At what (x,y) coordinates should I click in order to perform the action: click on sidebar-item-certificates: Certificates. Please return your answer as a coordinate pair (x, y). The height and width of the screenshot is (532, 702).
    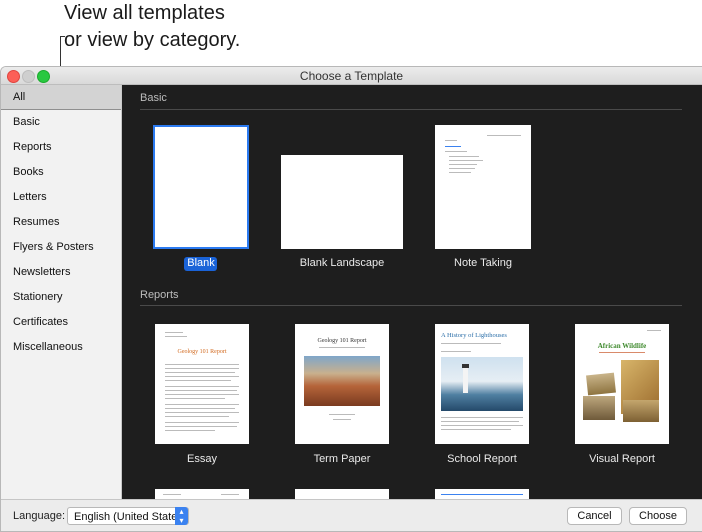
    Looking at the image, I should click on (61, 322).